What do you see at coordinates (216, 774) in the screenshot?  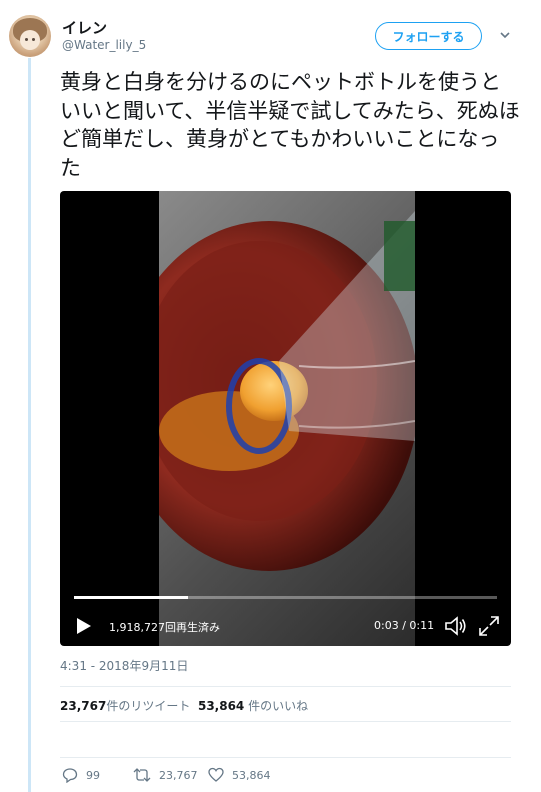 I see `heart-icon` at bounding box center [216, 774].